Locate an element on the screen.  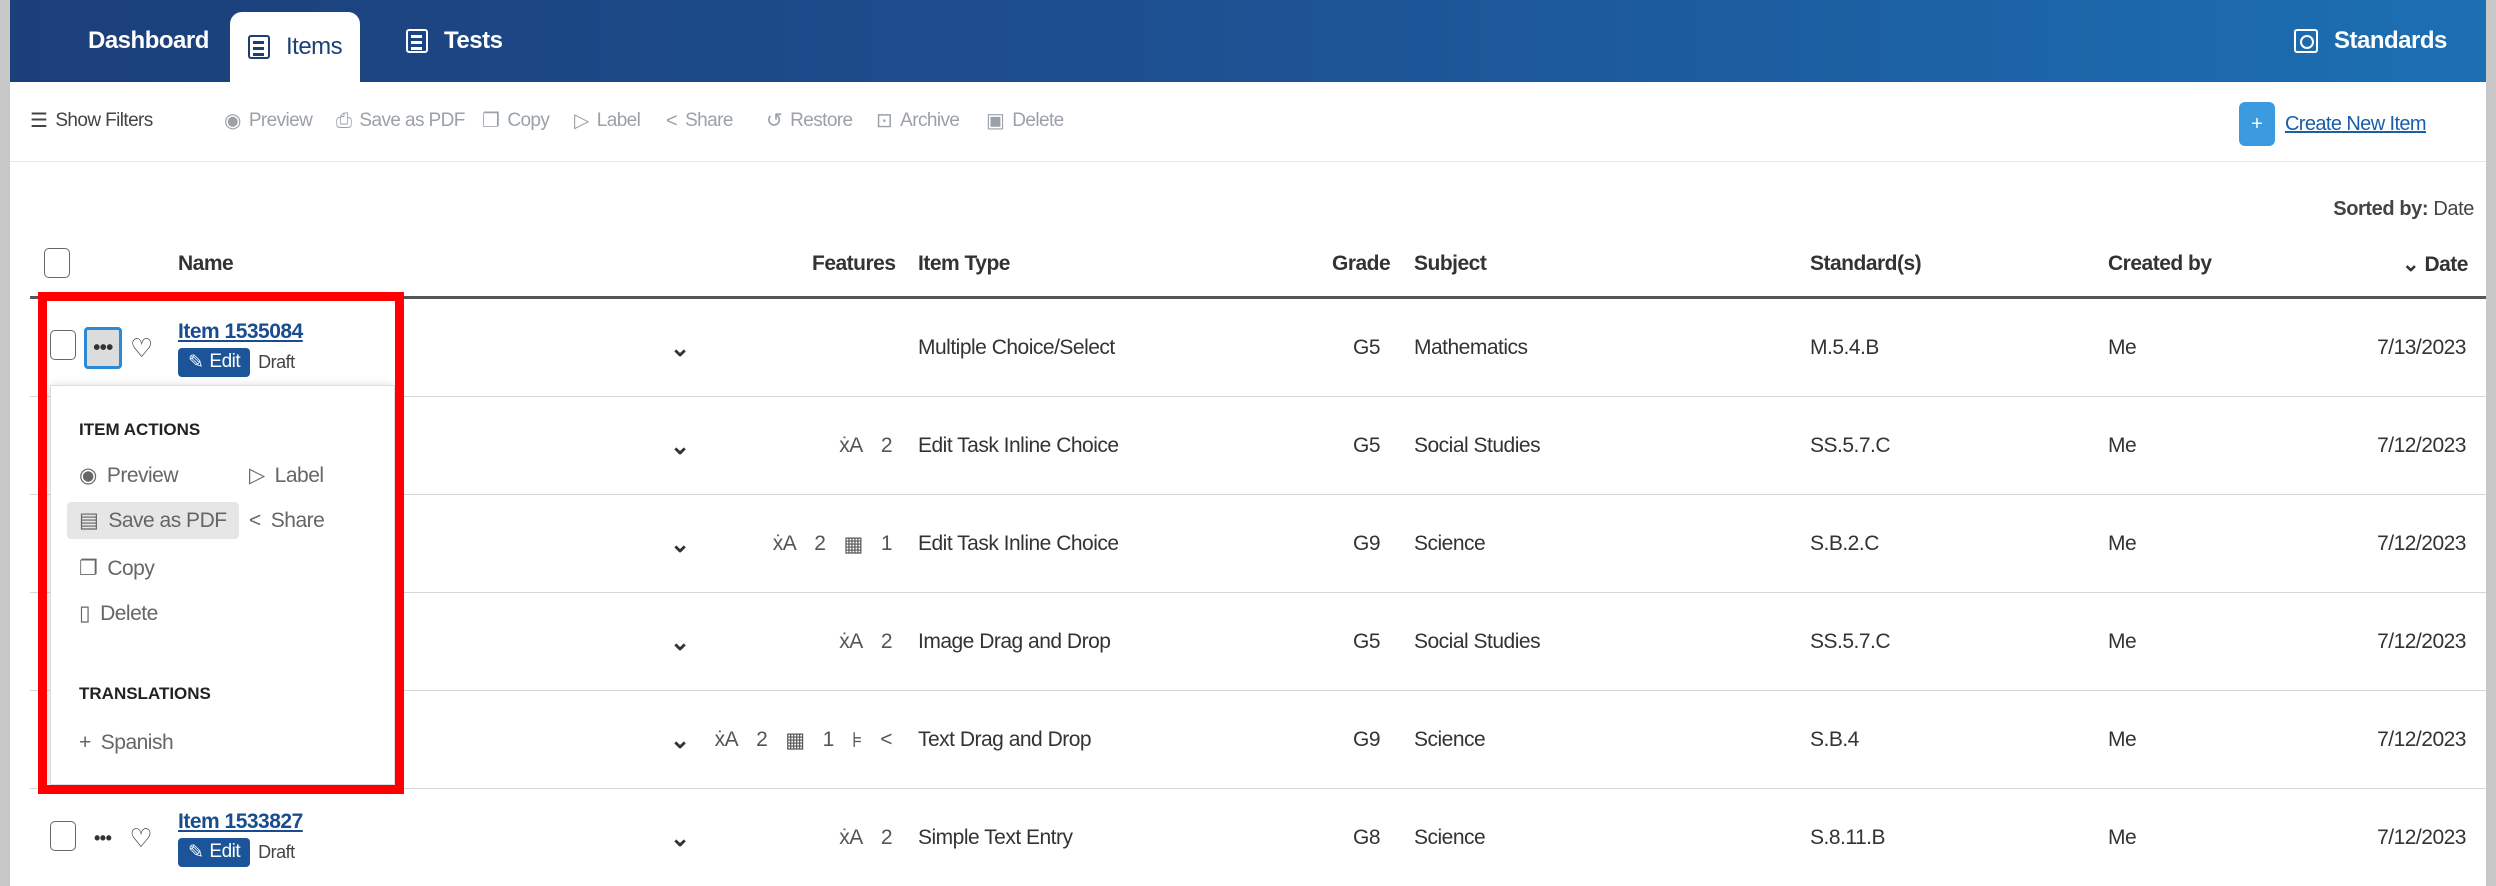
item-type-cell: Edit Task Inline Choice is located at coordinates (1018, 543).